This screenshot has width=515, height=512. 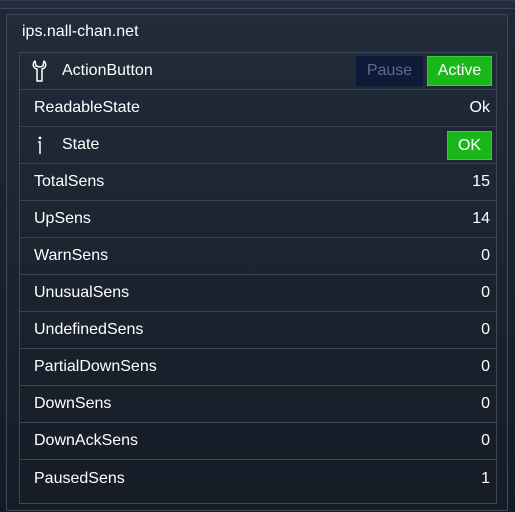 What do you see at coordinates (258, 404) in the screenshot?
I see `row-down-sens: DownSens 0` at bounding box center [258, 404].